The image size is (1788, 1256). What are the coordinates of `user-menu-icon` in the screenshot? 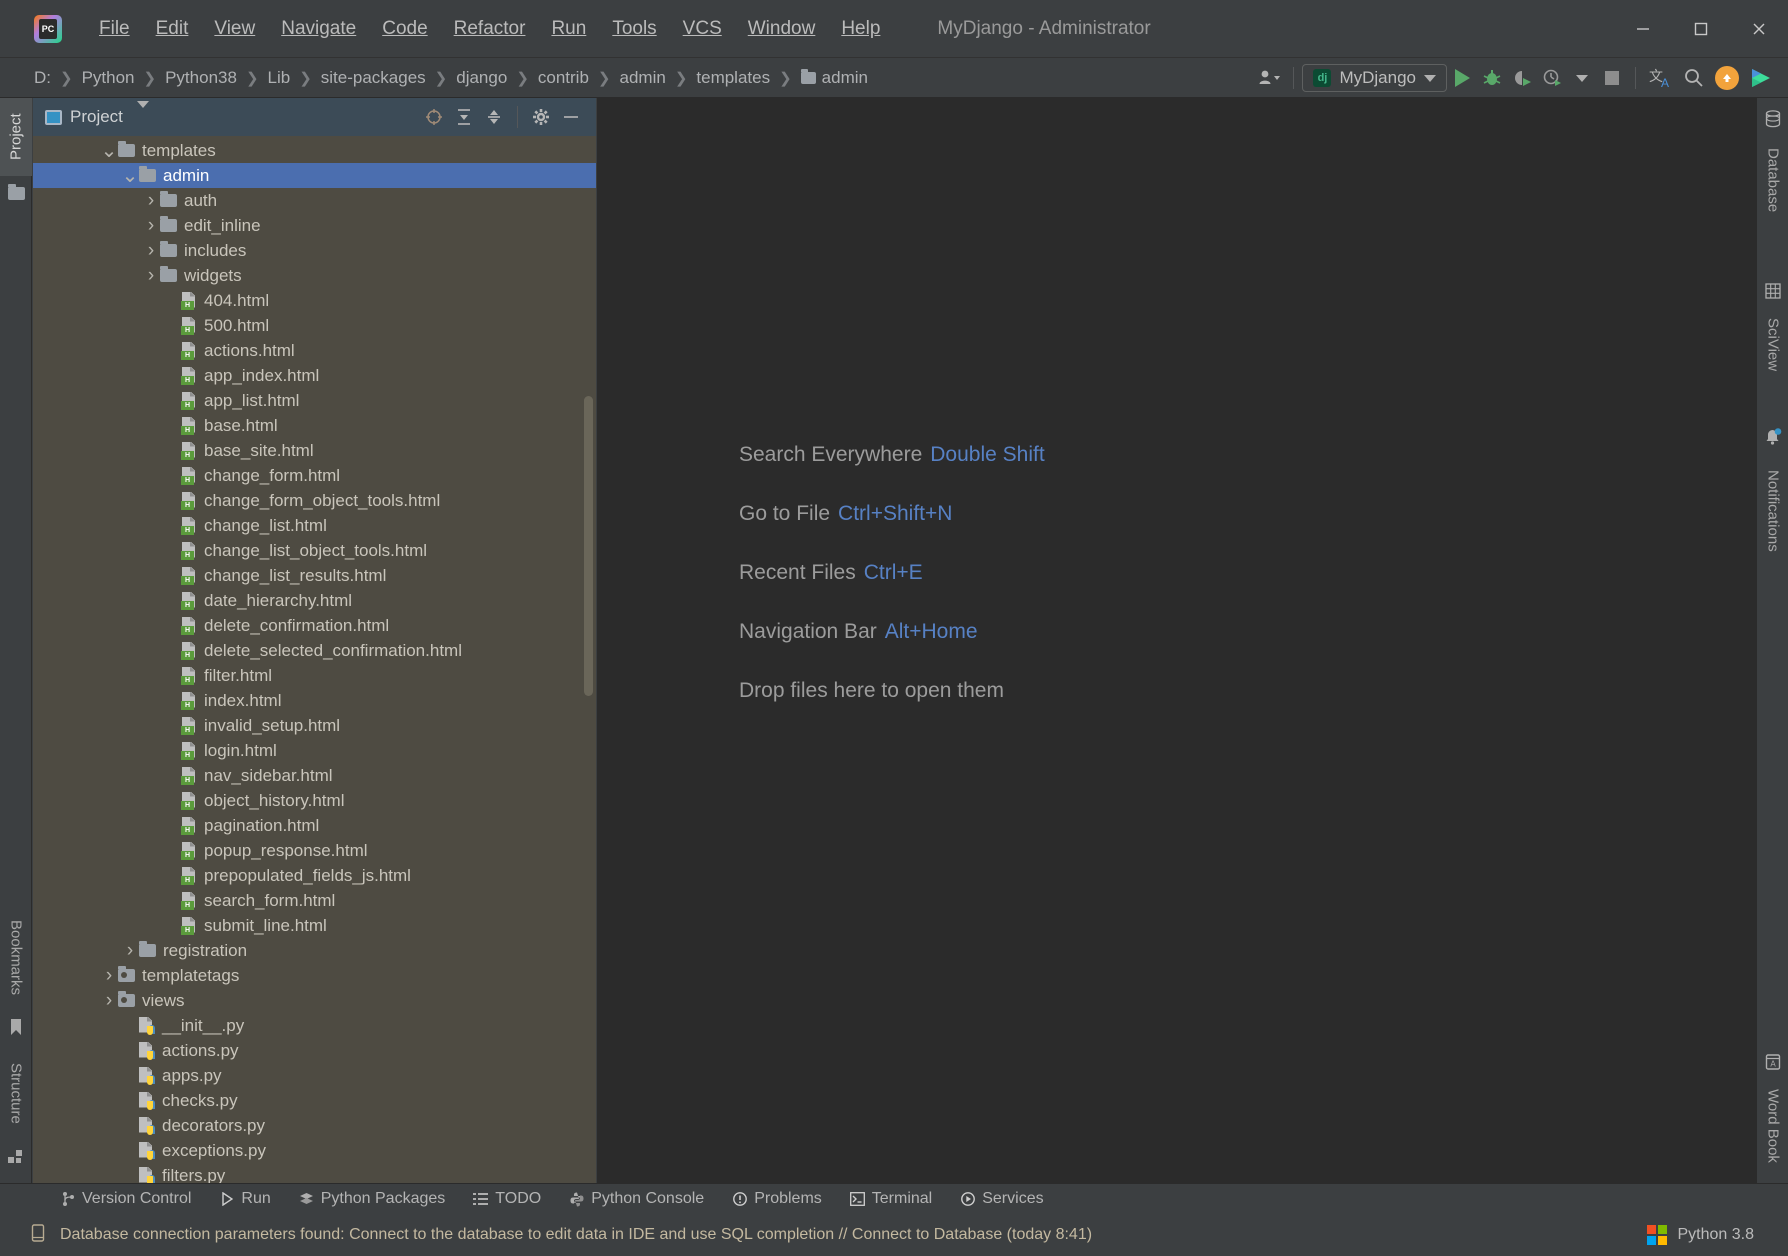 It's located at (1269, 78).